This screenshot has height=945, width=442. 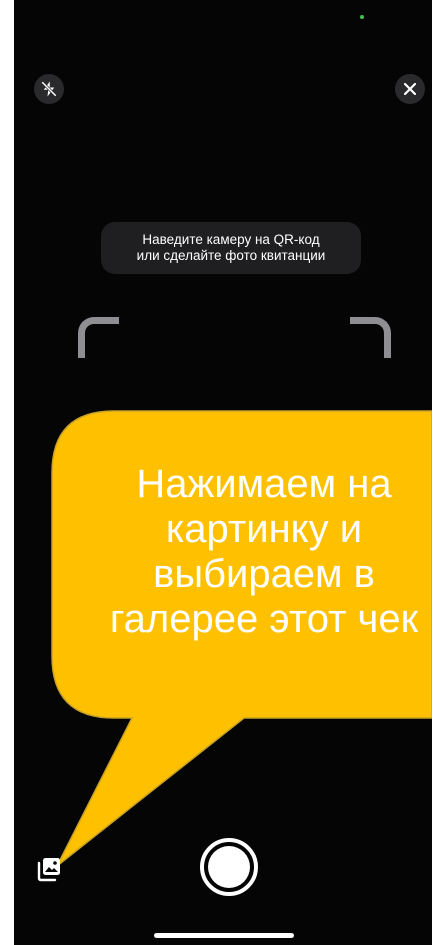 I want to click on callout-line1: Нажимаем на, so click(x=264, y=484).